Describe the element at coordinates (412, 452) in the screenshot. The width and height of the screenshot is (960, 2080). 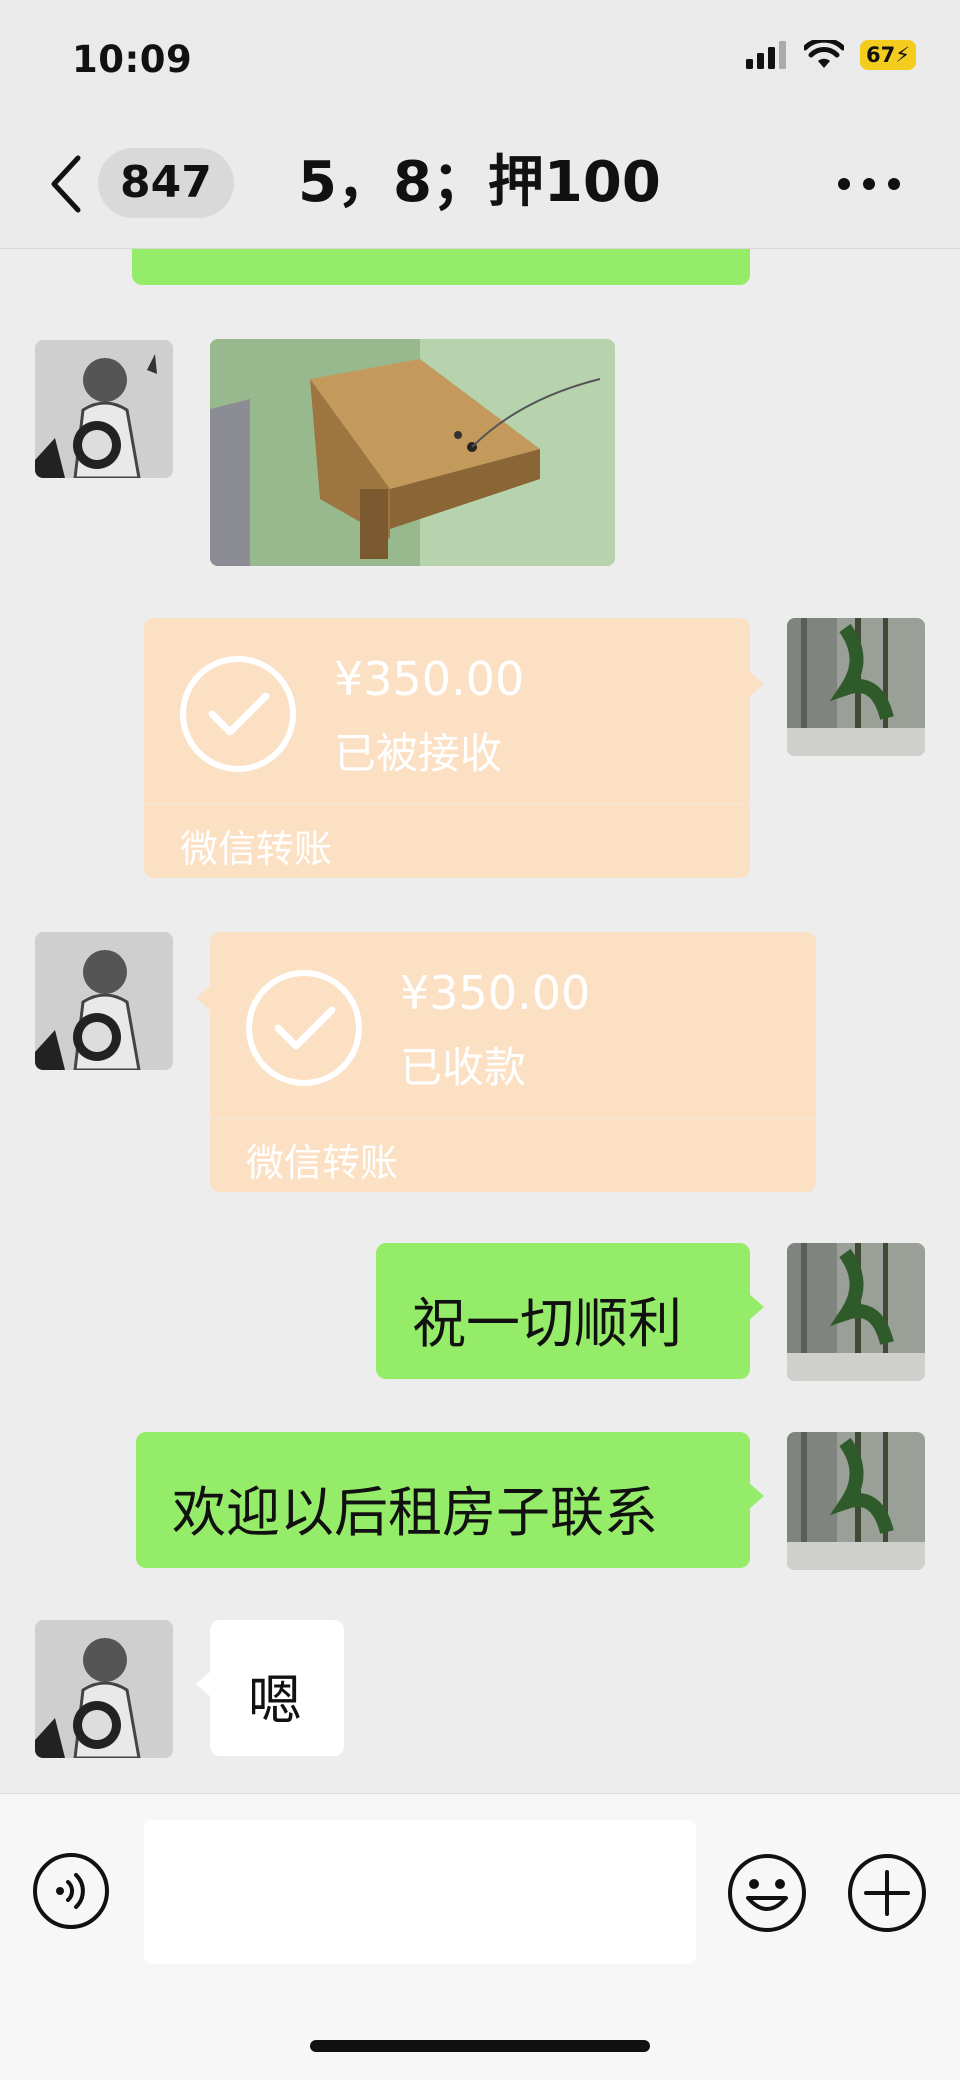
I see `shared-photo` at that location.